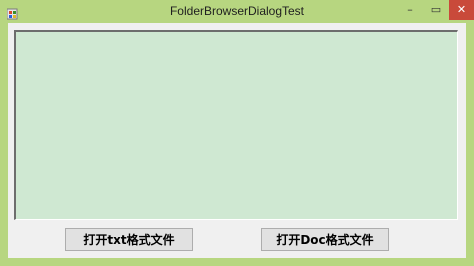 The height and width of the screenshot is (266, 474). I want to click on close-button: ✕, so click(461, 10).